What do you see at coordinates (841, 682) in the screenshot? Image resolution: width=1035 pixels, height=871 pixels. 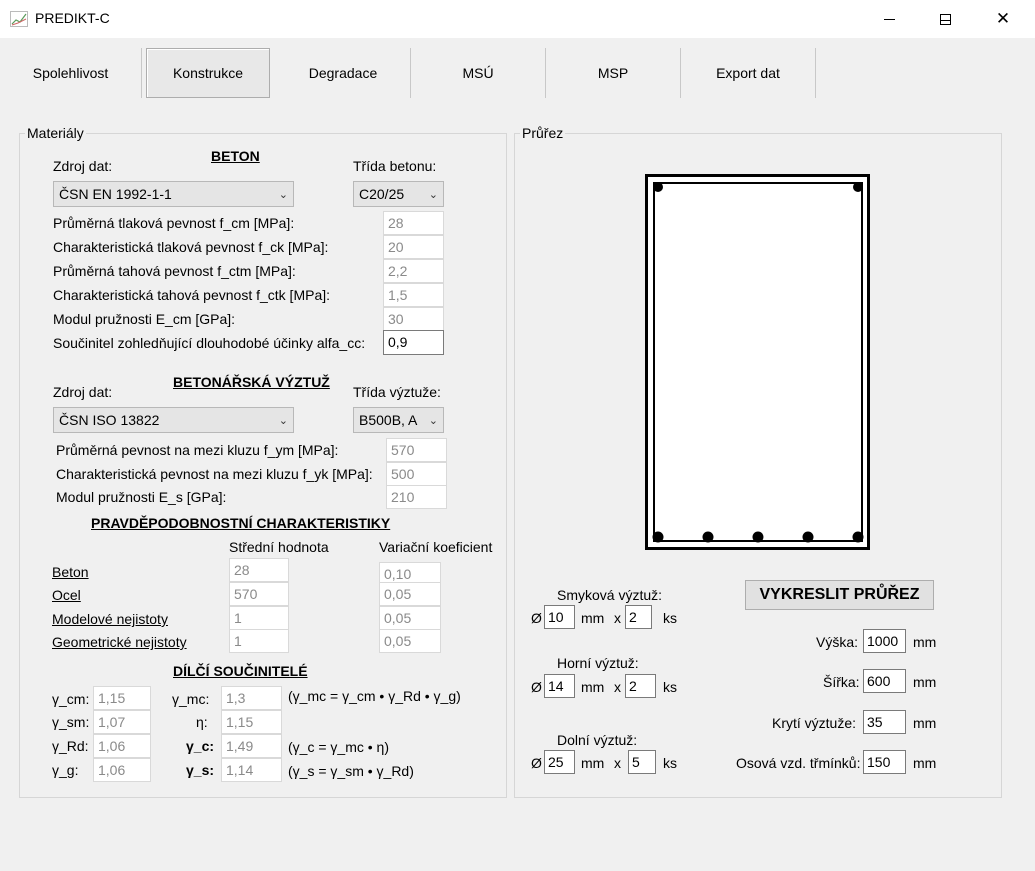 I see `width-label: Šířka:` at bounding box center [841, 682].